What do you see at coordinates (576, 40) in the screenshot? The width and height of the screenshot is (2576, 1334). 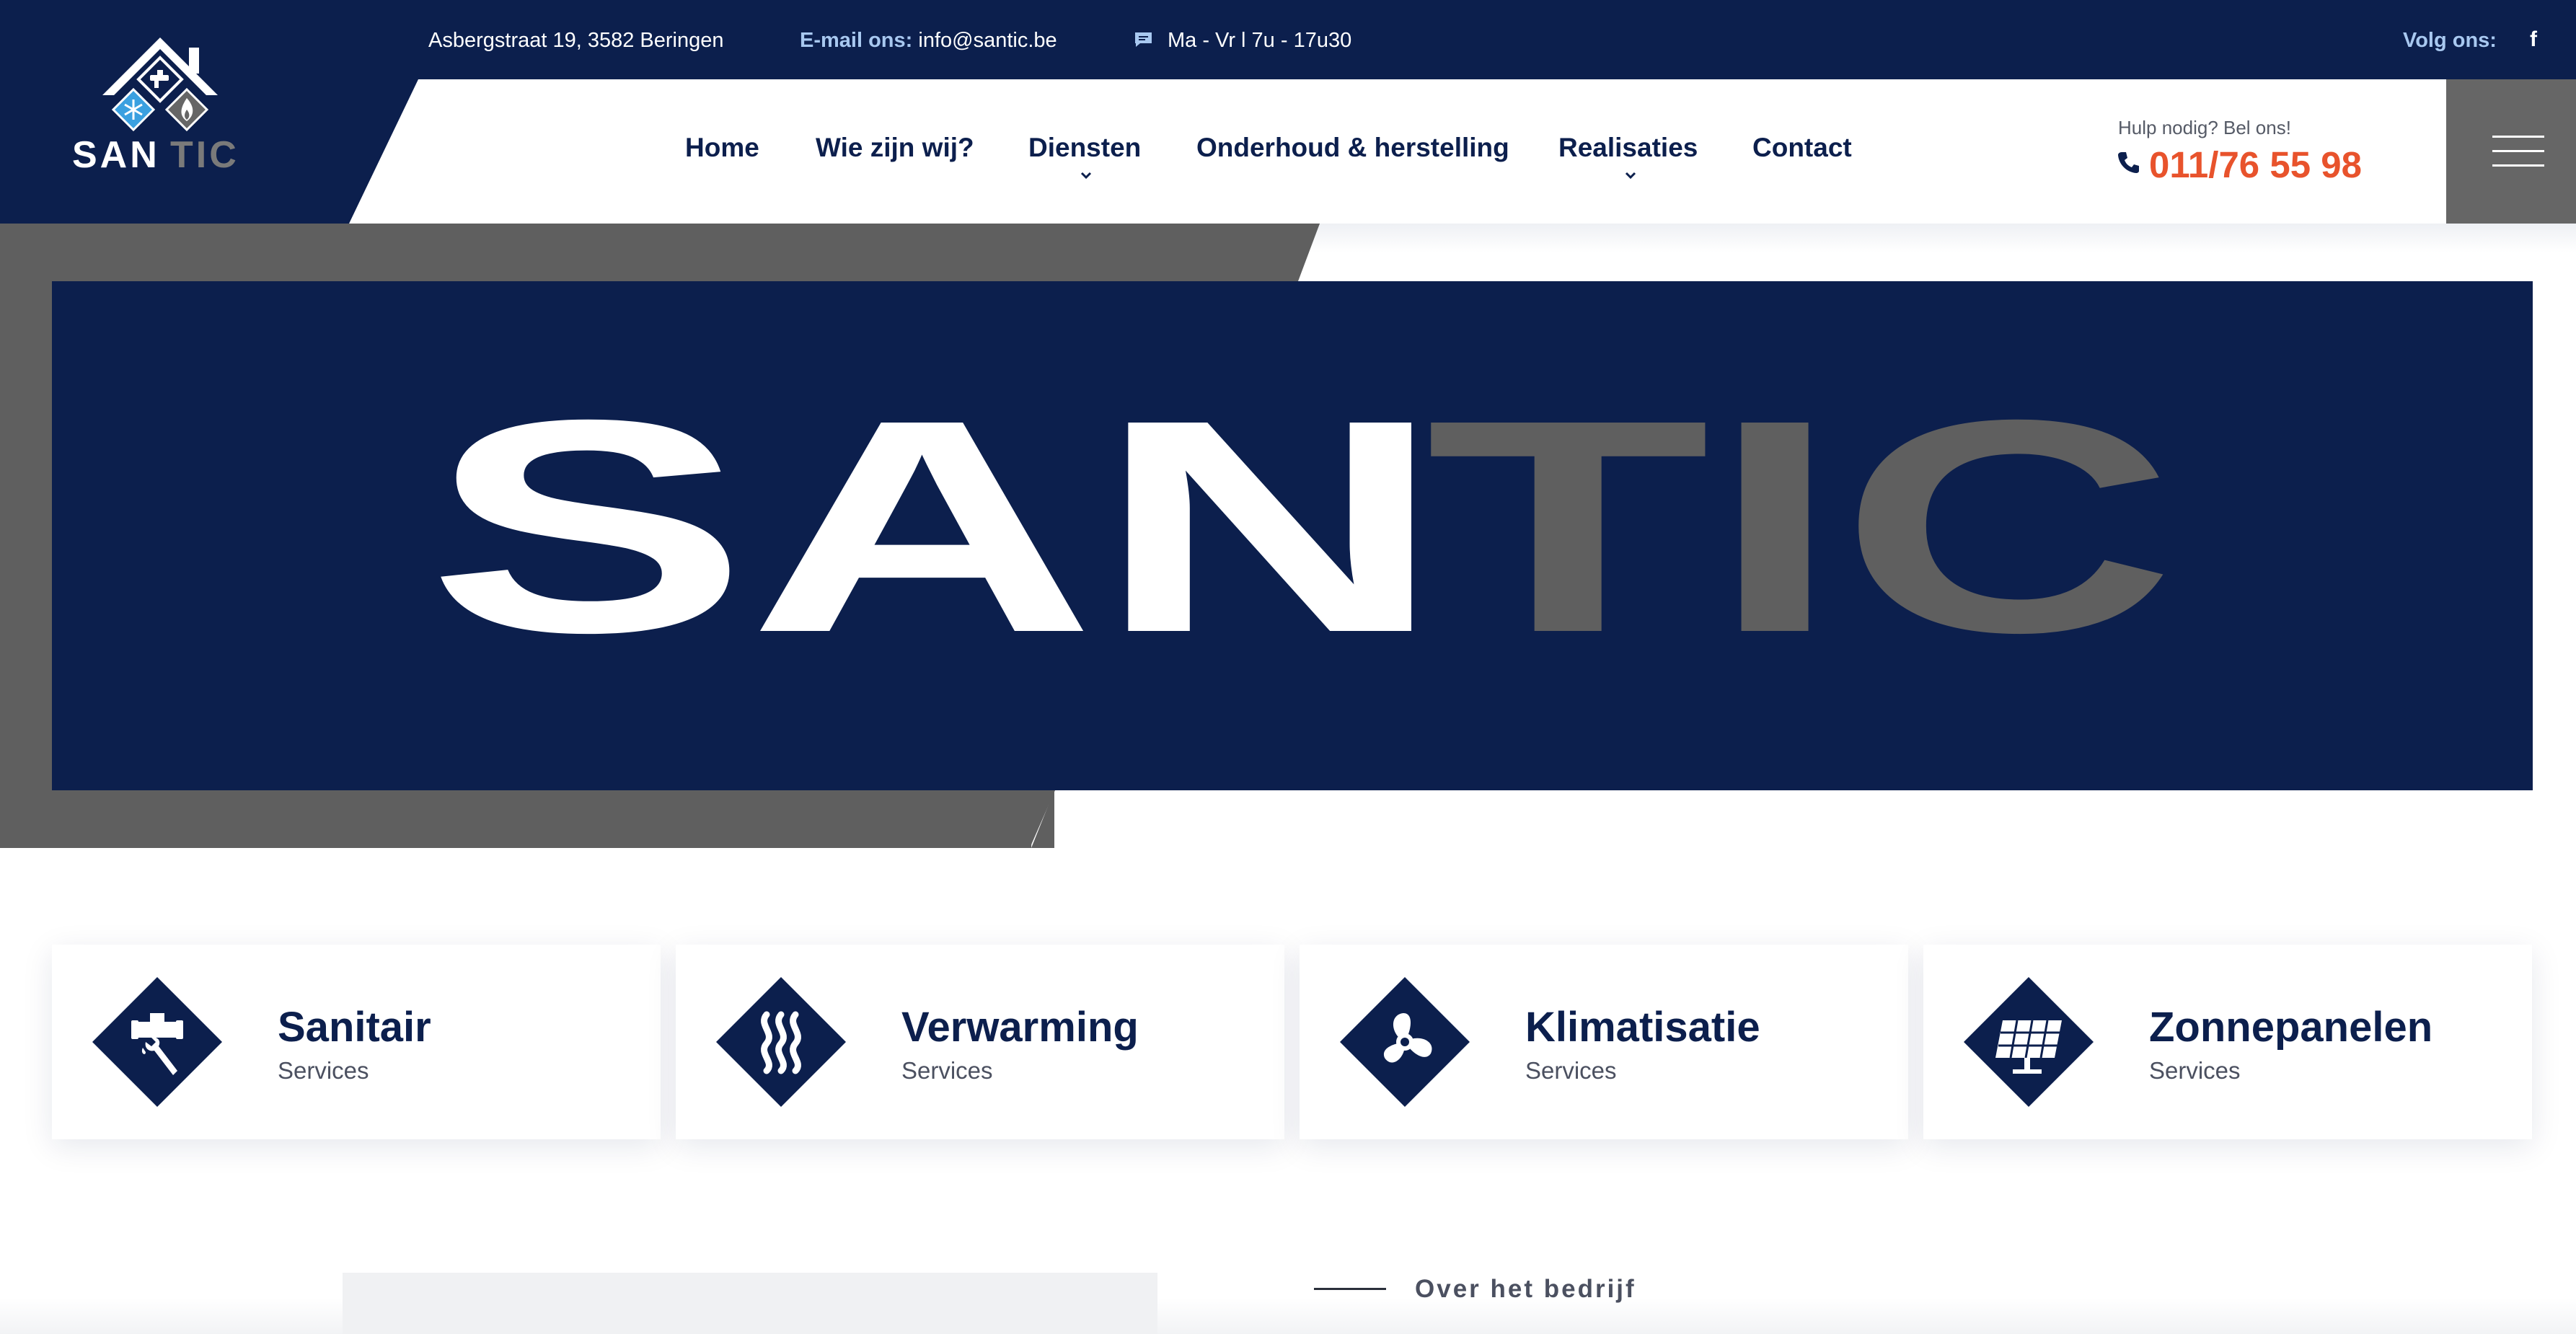 I see `address-text: Asbergstraat 19, 3582 Beringen` at bounding box center [576, 40].